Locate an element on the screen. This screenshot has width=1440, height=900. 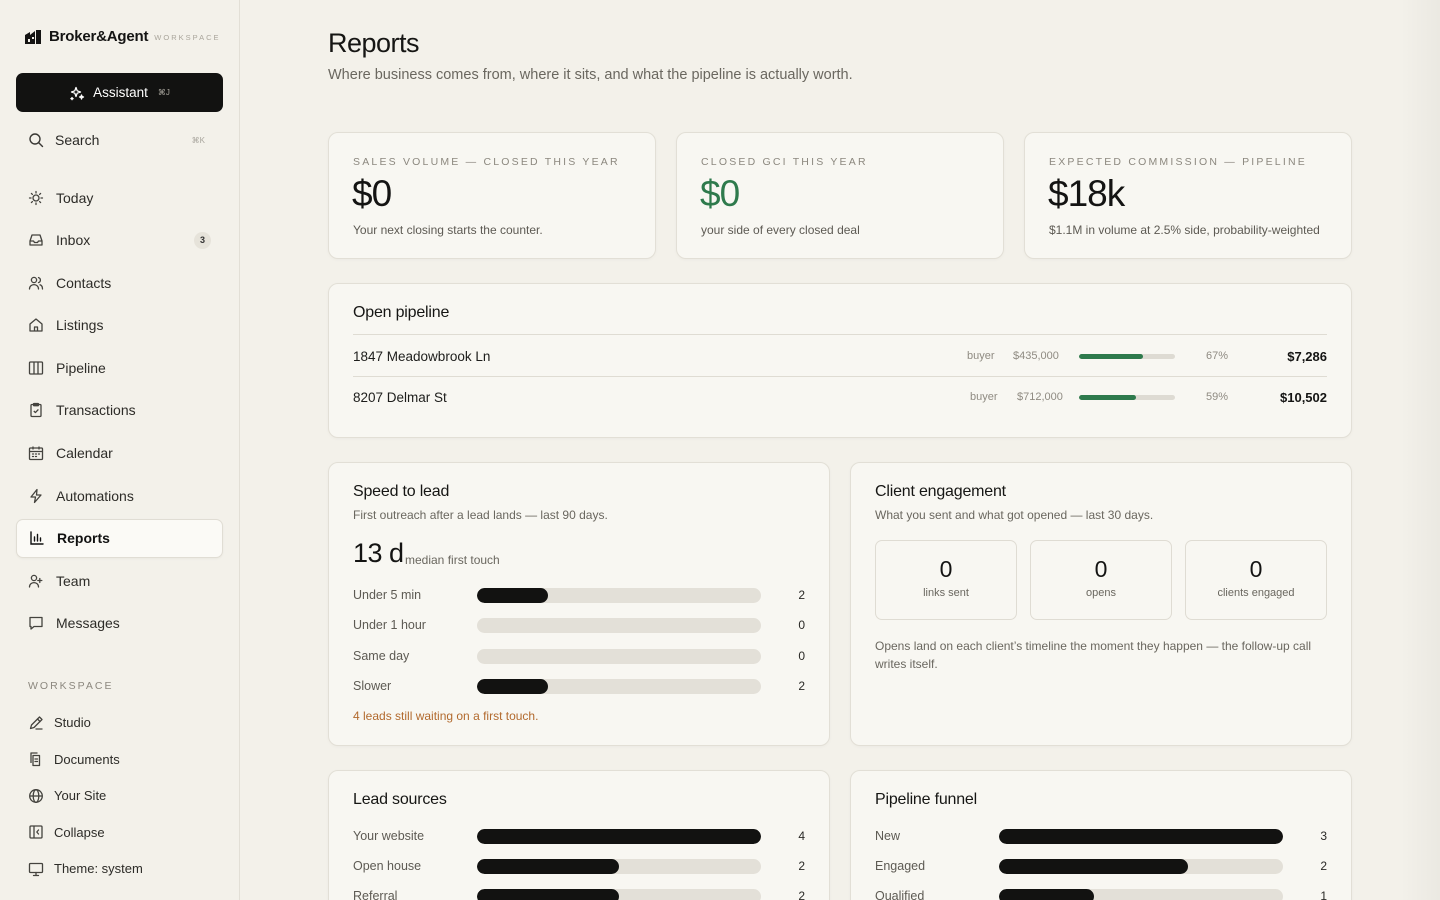
sidebar-item-team: Team is located at coordinates (119, 580).